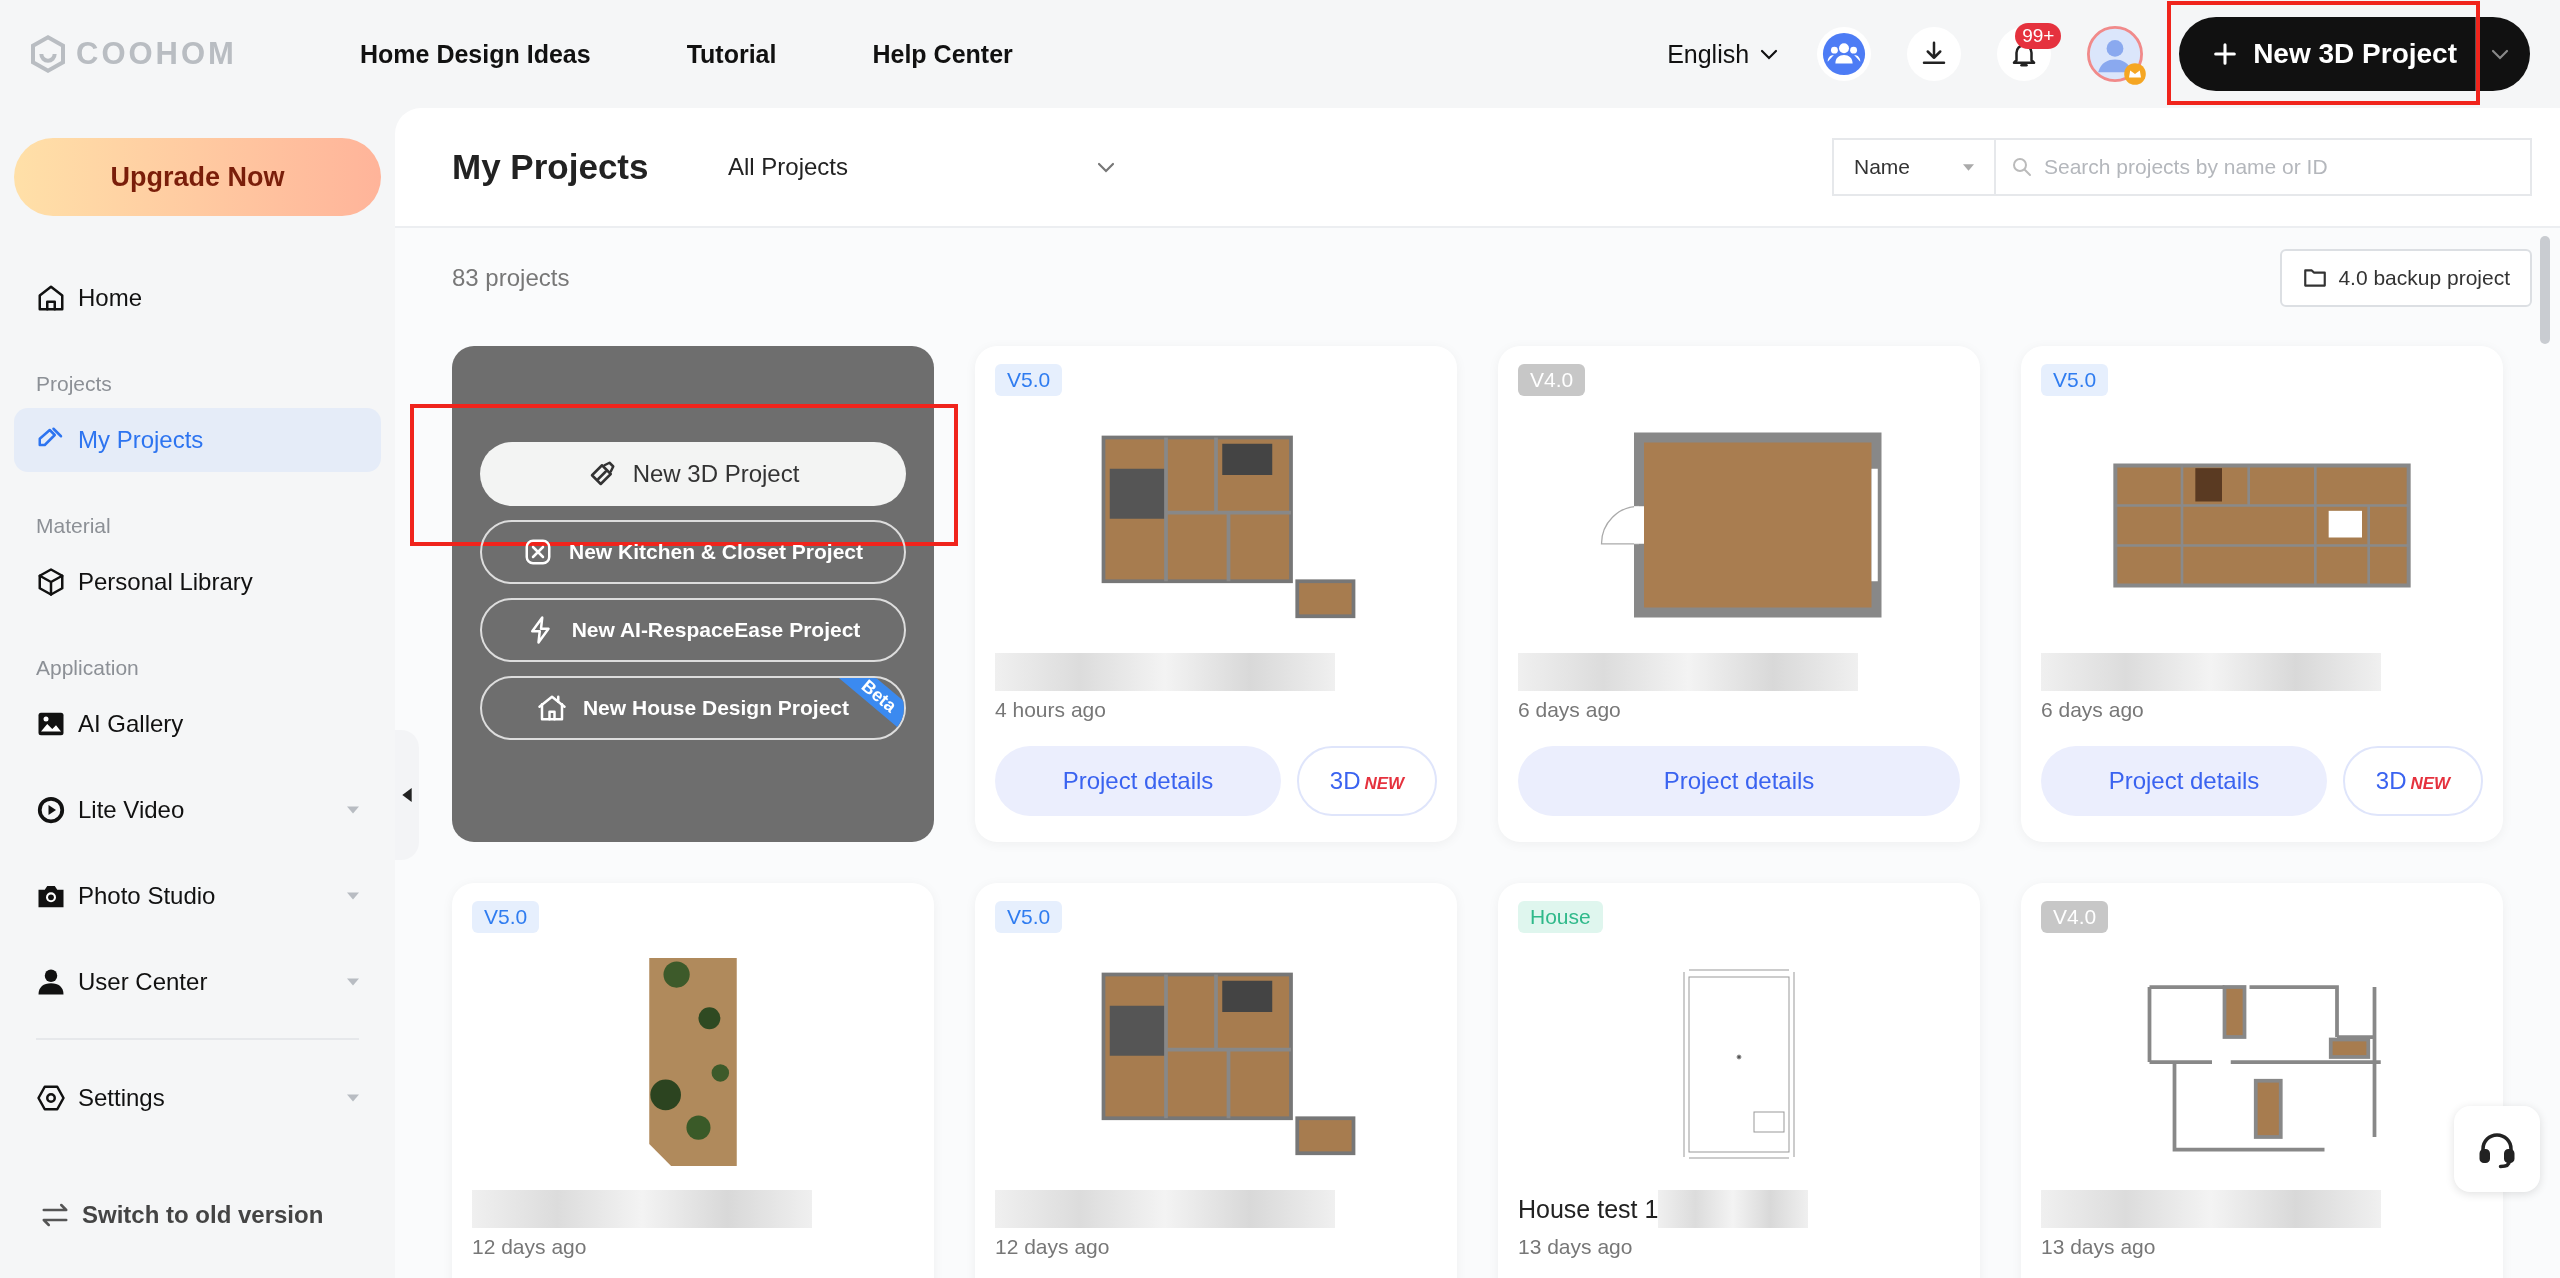 This screenshot has height=1278, width=2560. What do you see at coordinates (731, 54) in the screenshot?
I see `nav-link: Tutorial` at bounding box center [731, 54].